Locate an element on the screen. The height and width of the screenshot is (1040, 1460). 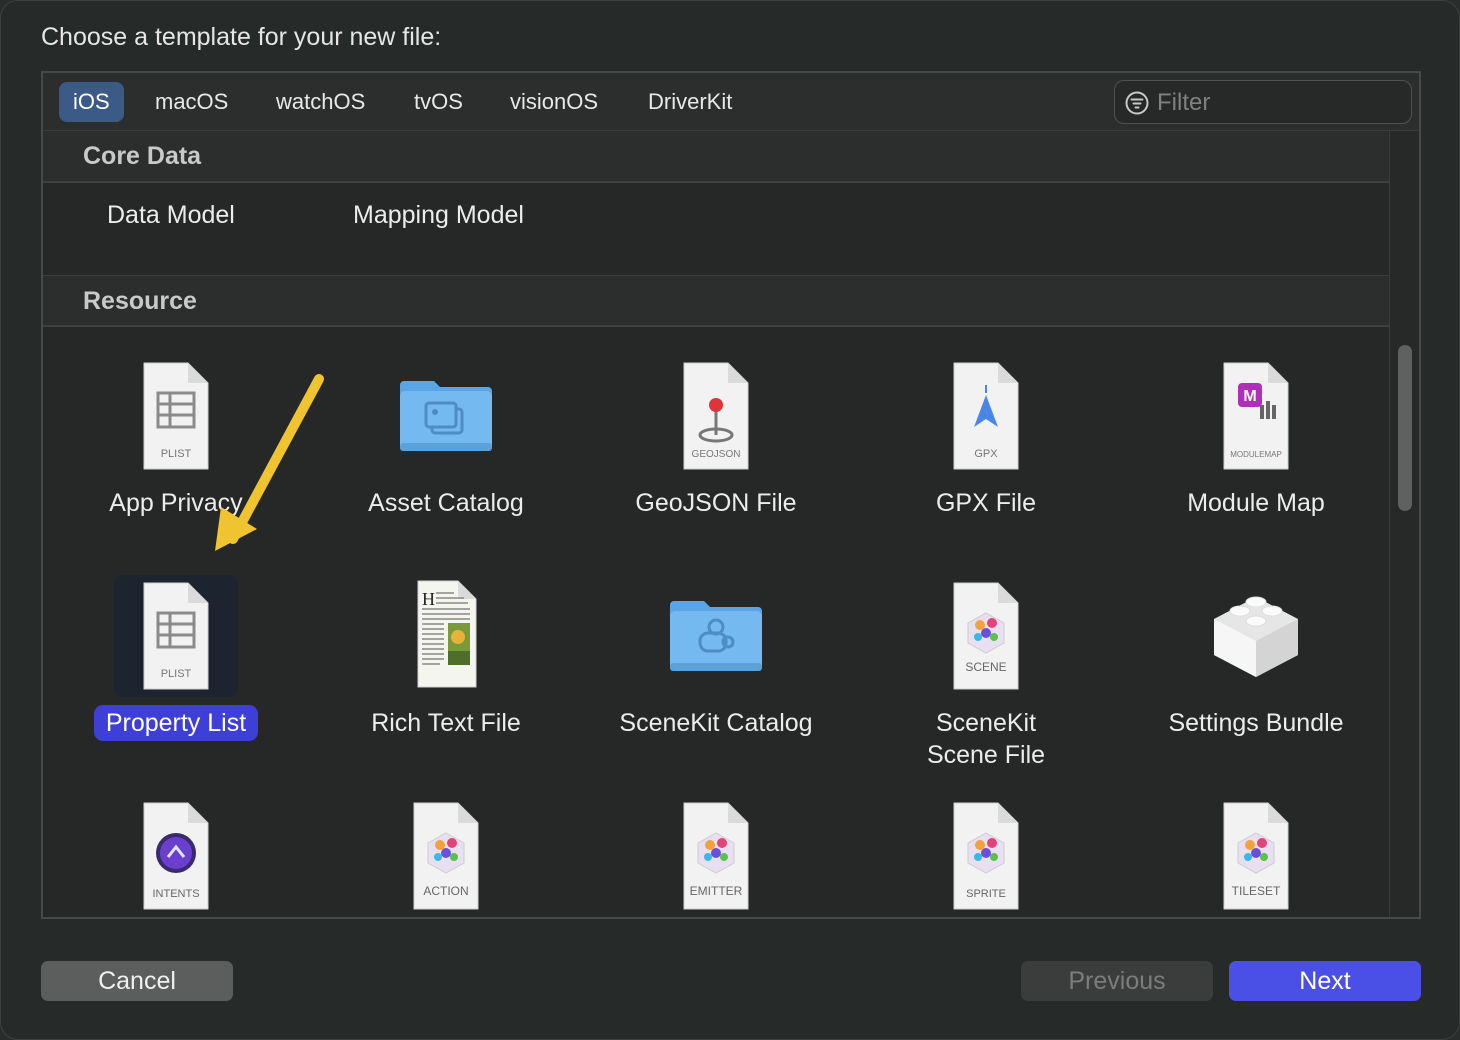
svg-text: SCENE is located at coordinates (985, 667).